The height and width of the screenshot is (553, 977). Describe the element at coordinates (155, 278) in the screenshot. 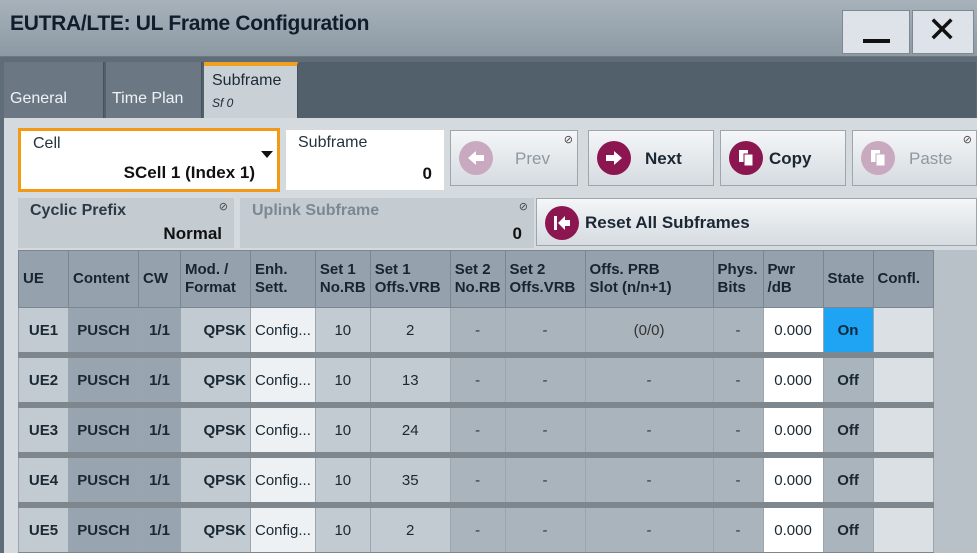

I see `column-header-text: CW` at that location.